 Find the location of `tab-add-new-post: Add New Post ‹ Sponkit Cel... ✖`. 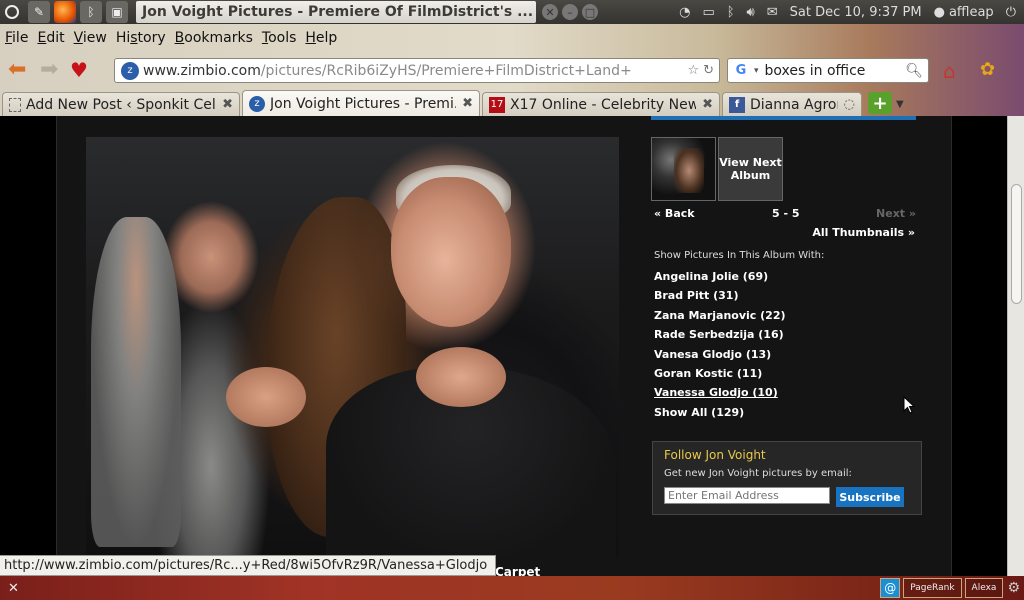

tab-add-new-post: Add New Post ‹ Sponkit Cel... ✖ is located at coordinates (121, 104).